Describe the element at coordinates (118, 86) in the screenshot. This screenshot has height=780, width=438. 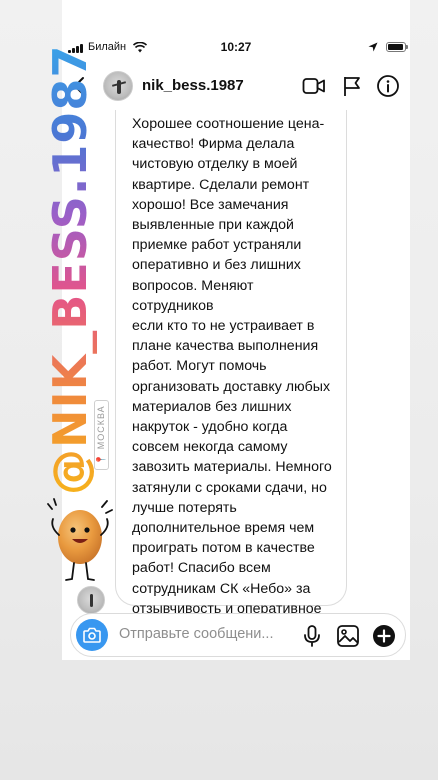
I see `avatar` at that location.